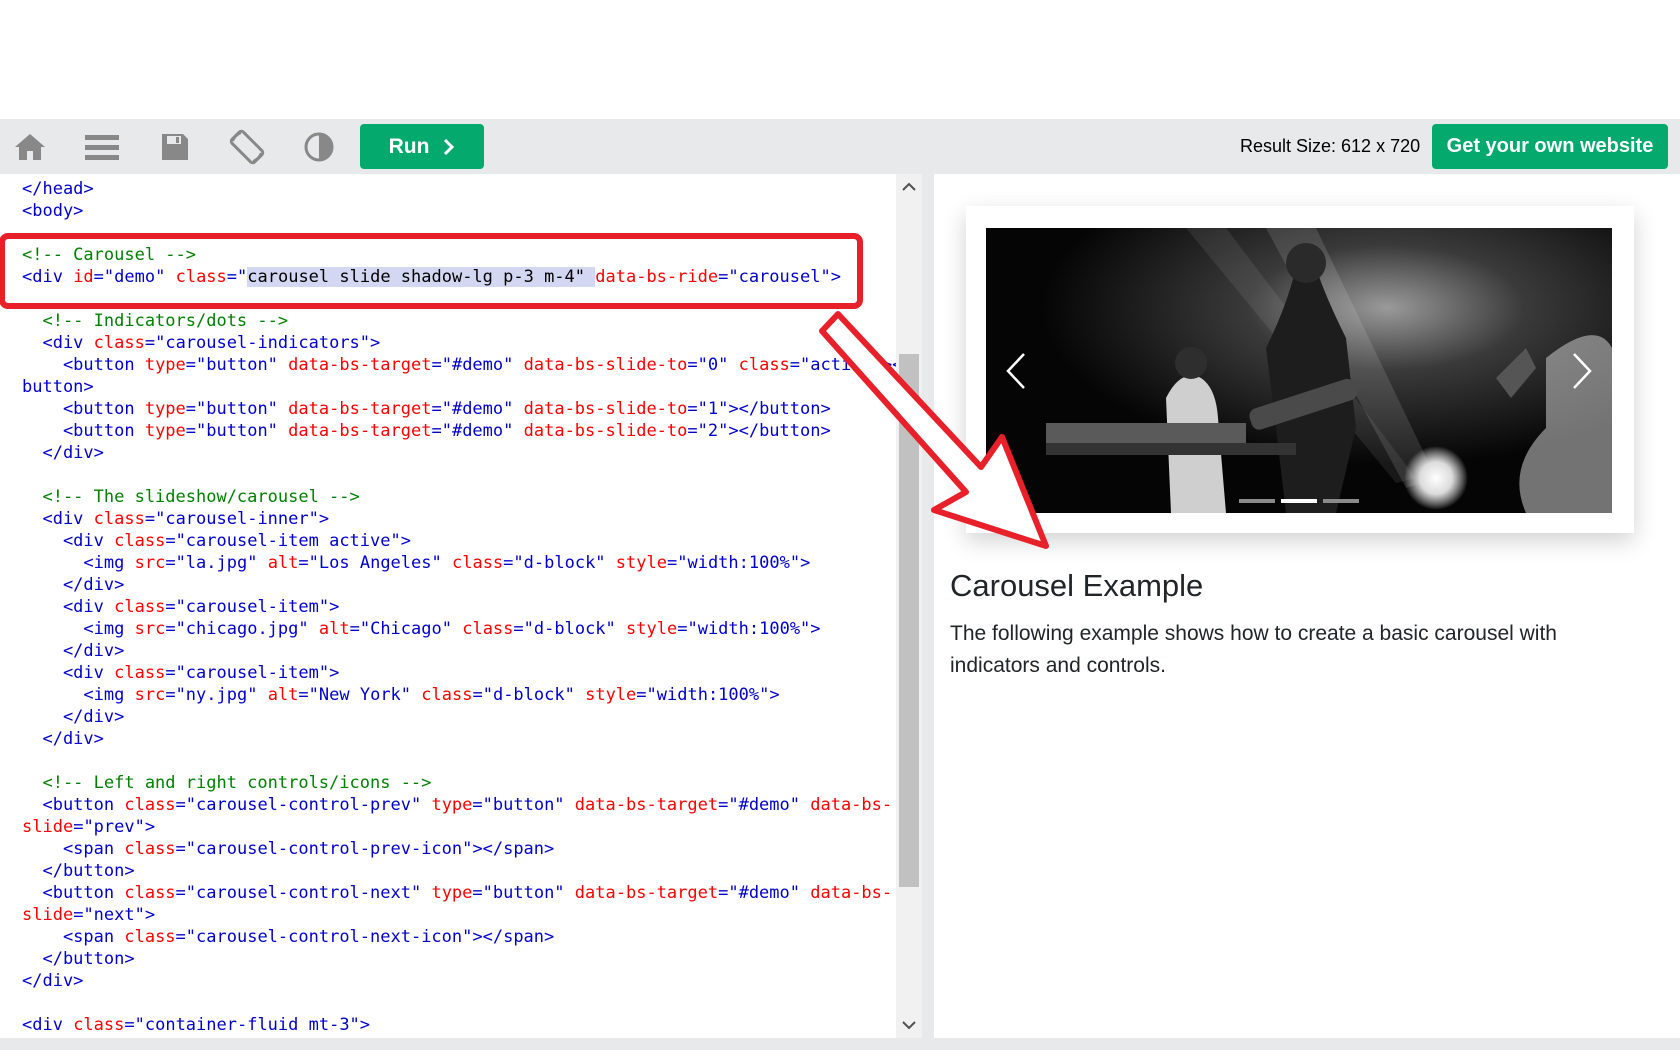  Describe the element at coordinates (909, 620) in the screenshot. I see `scrollbar-thumb` at that location.